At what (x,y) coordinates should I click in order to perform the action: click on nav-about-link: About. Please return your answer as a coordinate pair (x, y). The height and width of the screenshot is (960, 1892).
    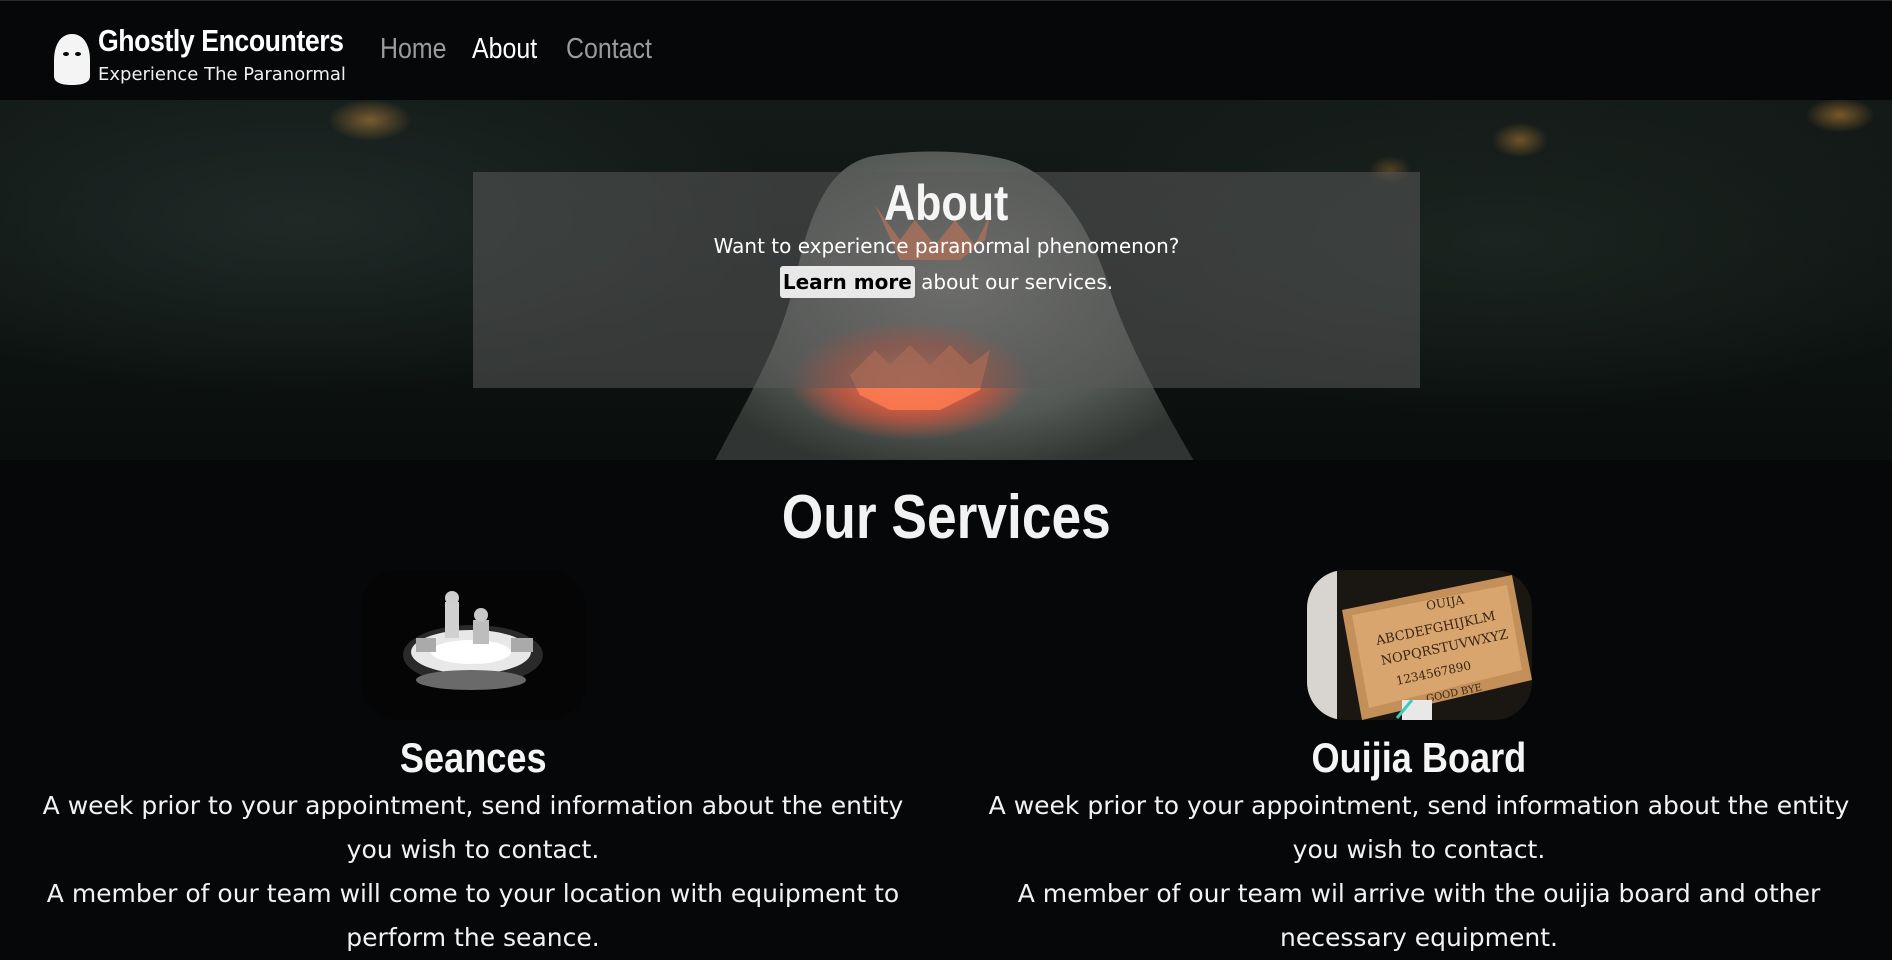
    Looking at the image, I should click on (504, 49).